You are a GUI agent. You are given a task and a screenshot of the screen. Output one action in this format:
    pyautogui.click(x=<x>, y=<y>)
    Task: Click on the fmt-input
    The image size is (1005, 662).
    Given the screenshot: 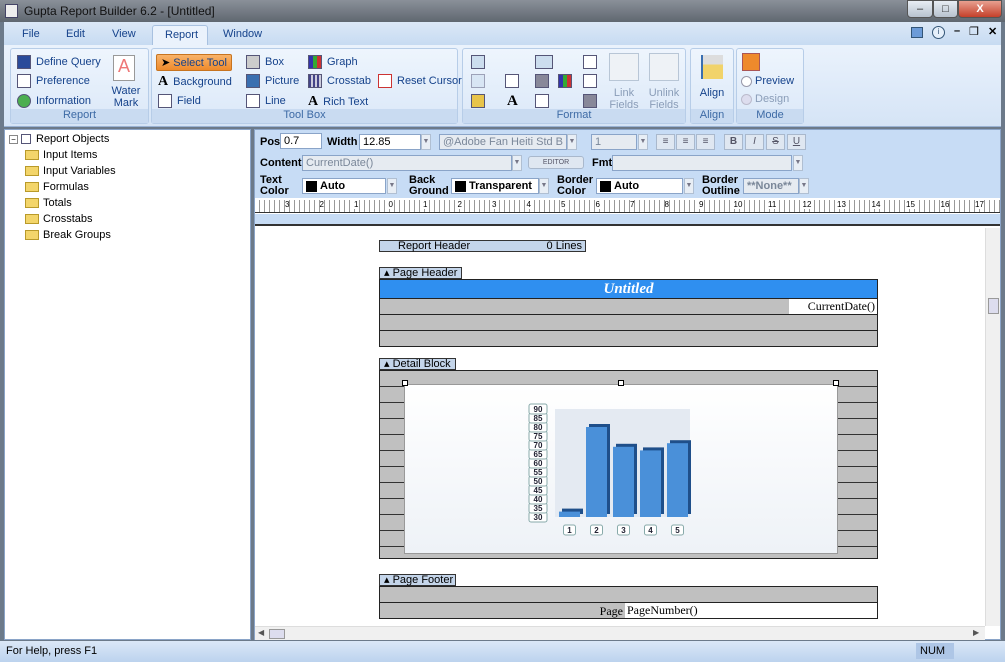 What is the action you would take?
    pyautogui.click(x=702, y=163)
    